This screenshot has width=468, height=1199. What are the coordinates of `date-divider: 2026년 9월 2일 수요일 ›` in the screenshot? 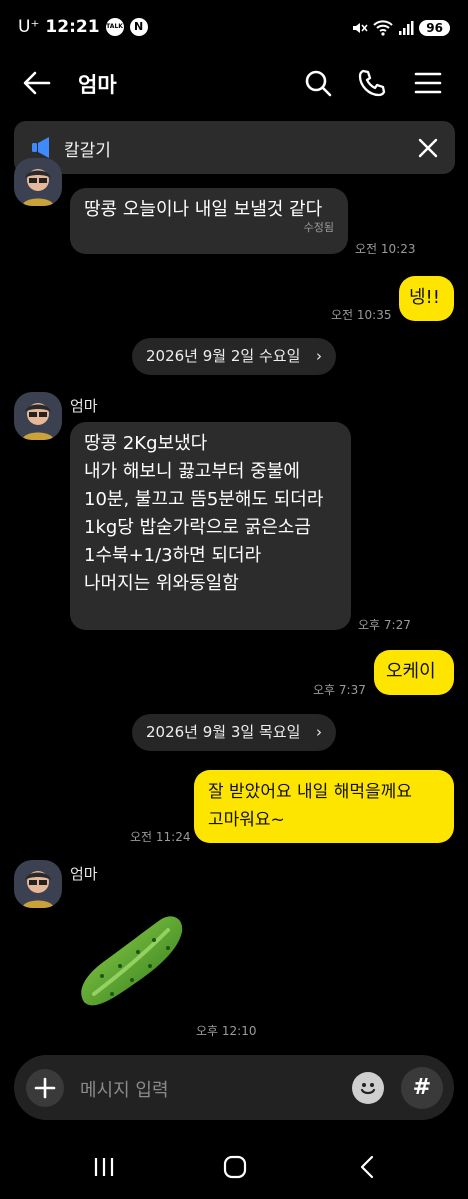 It's located at (234, 356).